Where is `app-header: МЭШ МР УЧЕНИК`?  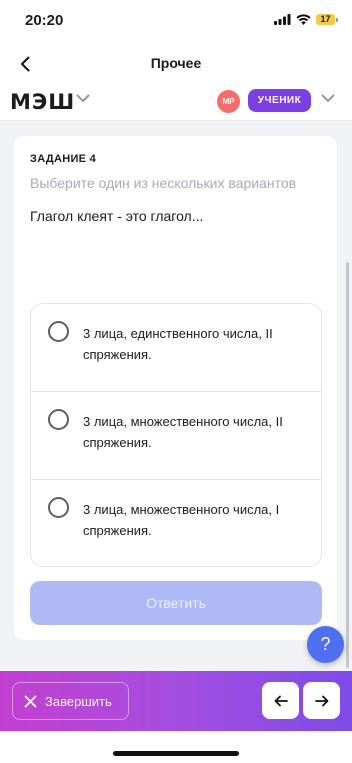 app-header: МЭШ МР УЧЕНИК is located at coordinates (176, 102).